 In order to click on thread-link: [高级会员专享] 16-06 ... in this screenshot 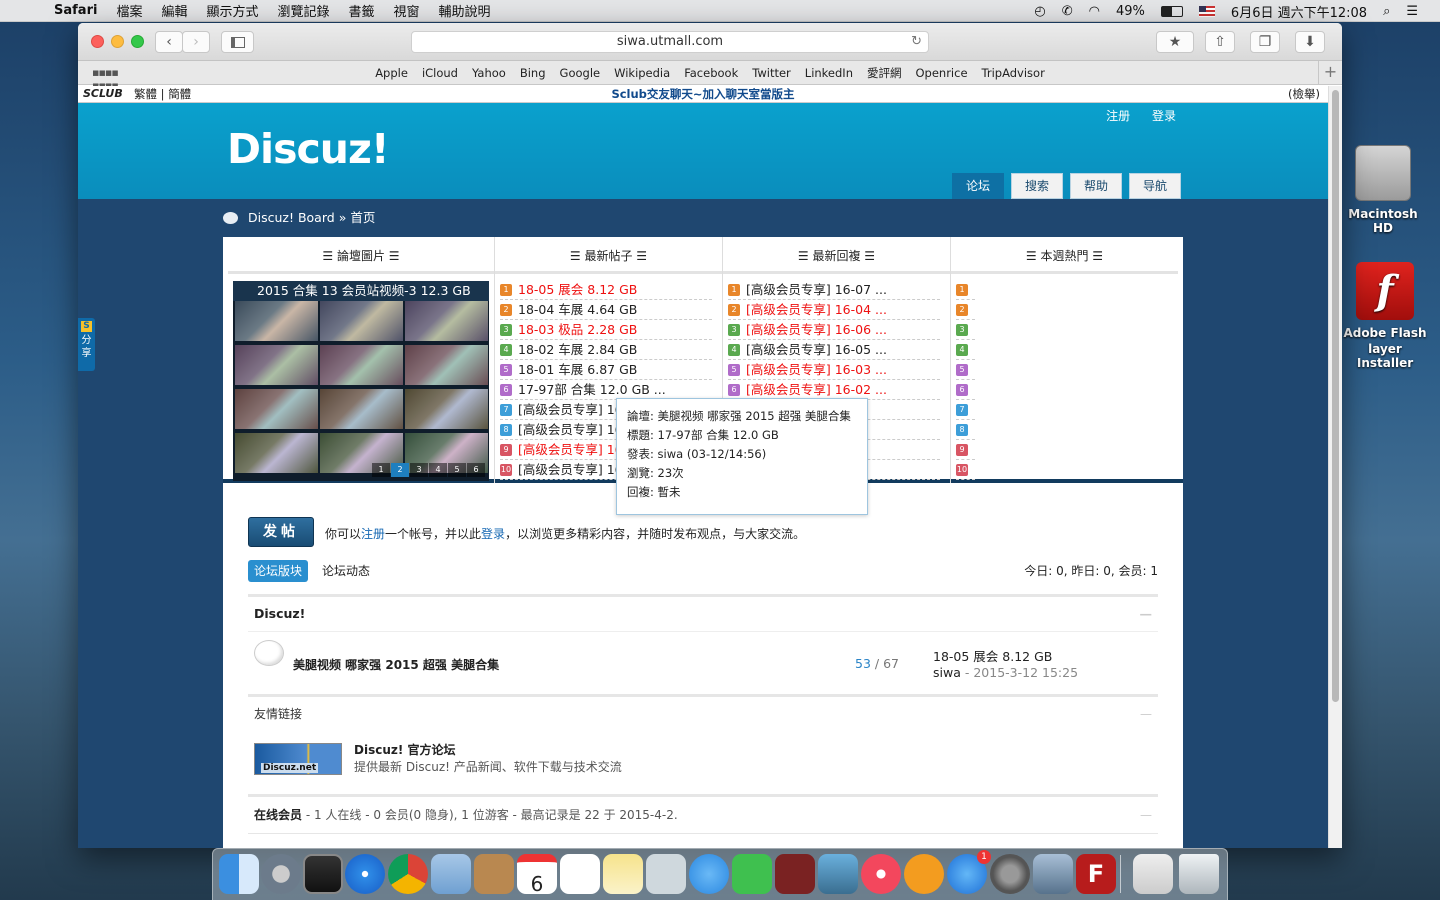, I will do `click(816, 329)`.